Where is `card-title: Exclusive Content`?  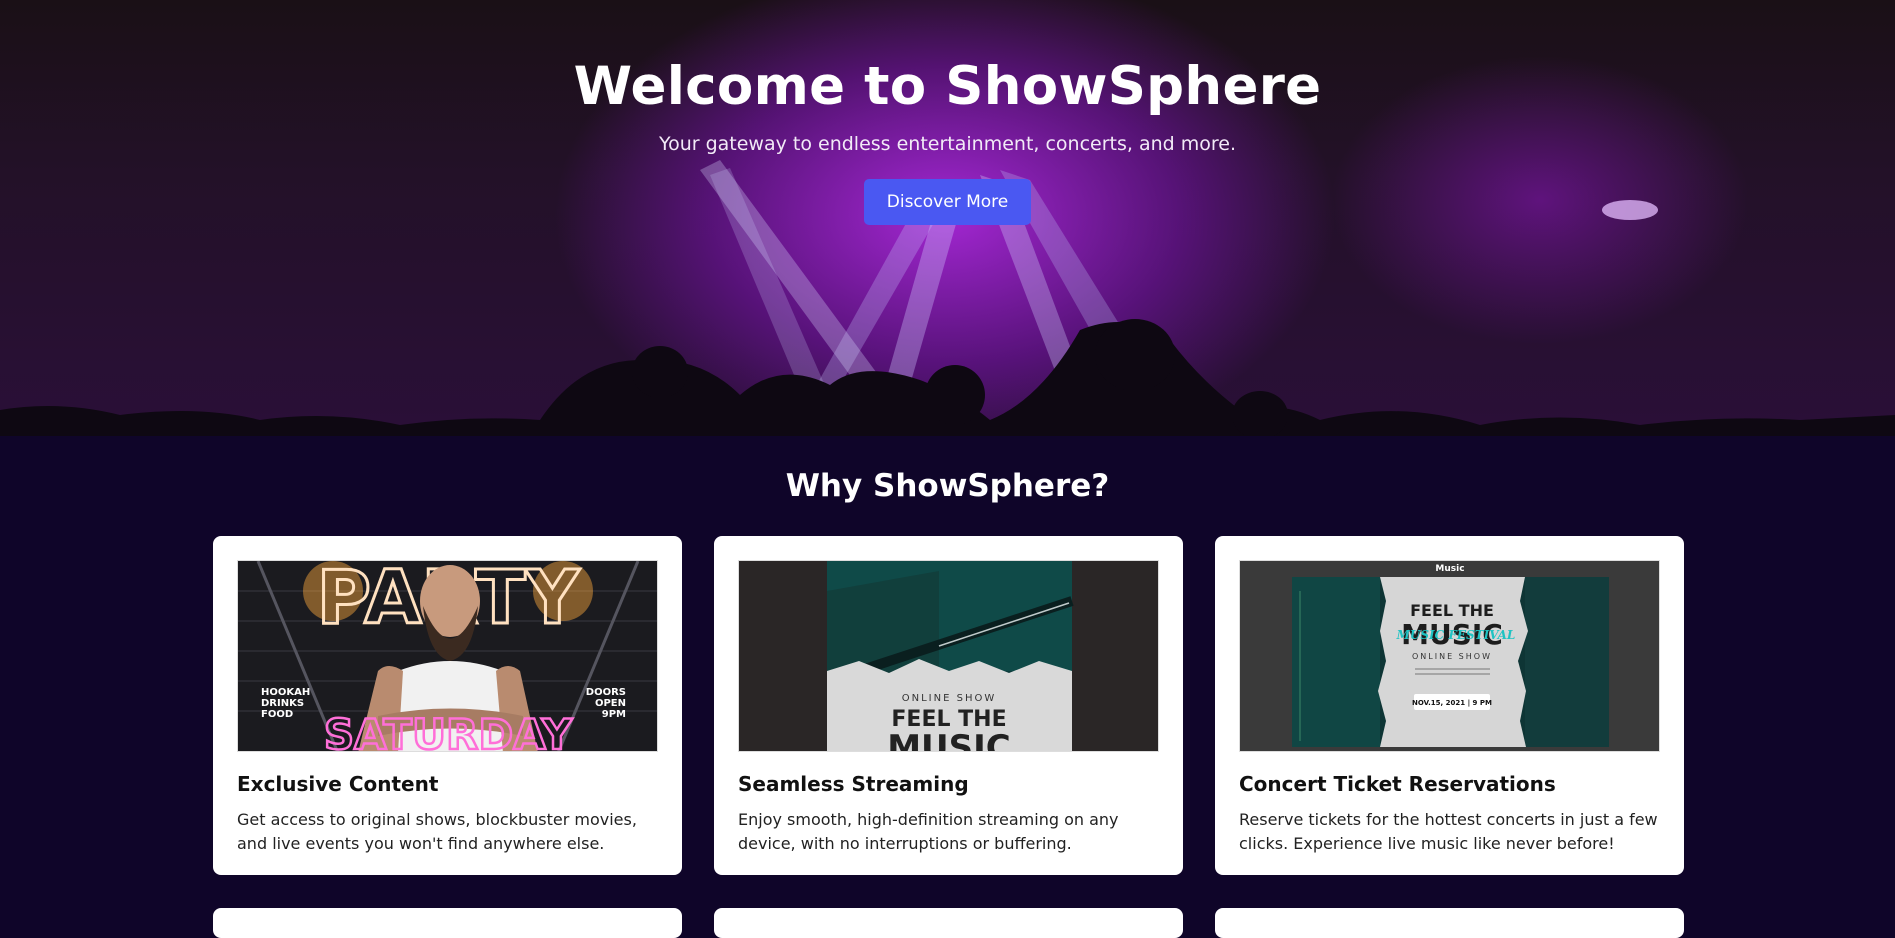 card-title: Exclusive Content is located at coordinates (338, 784).